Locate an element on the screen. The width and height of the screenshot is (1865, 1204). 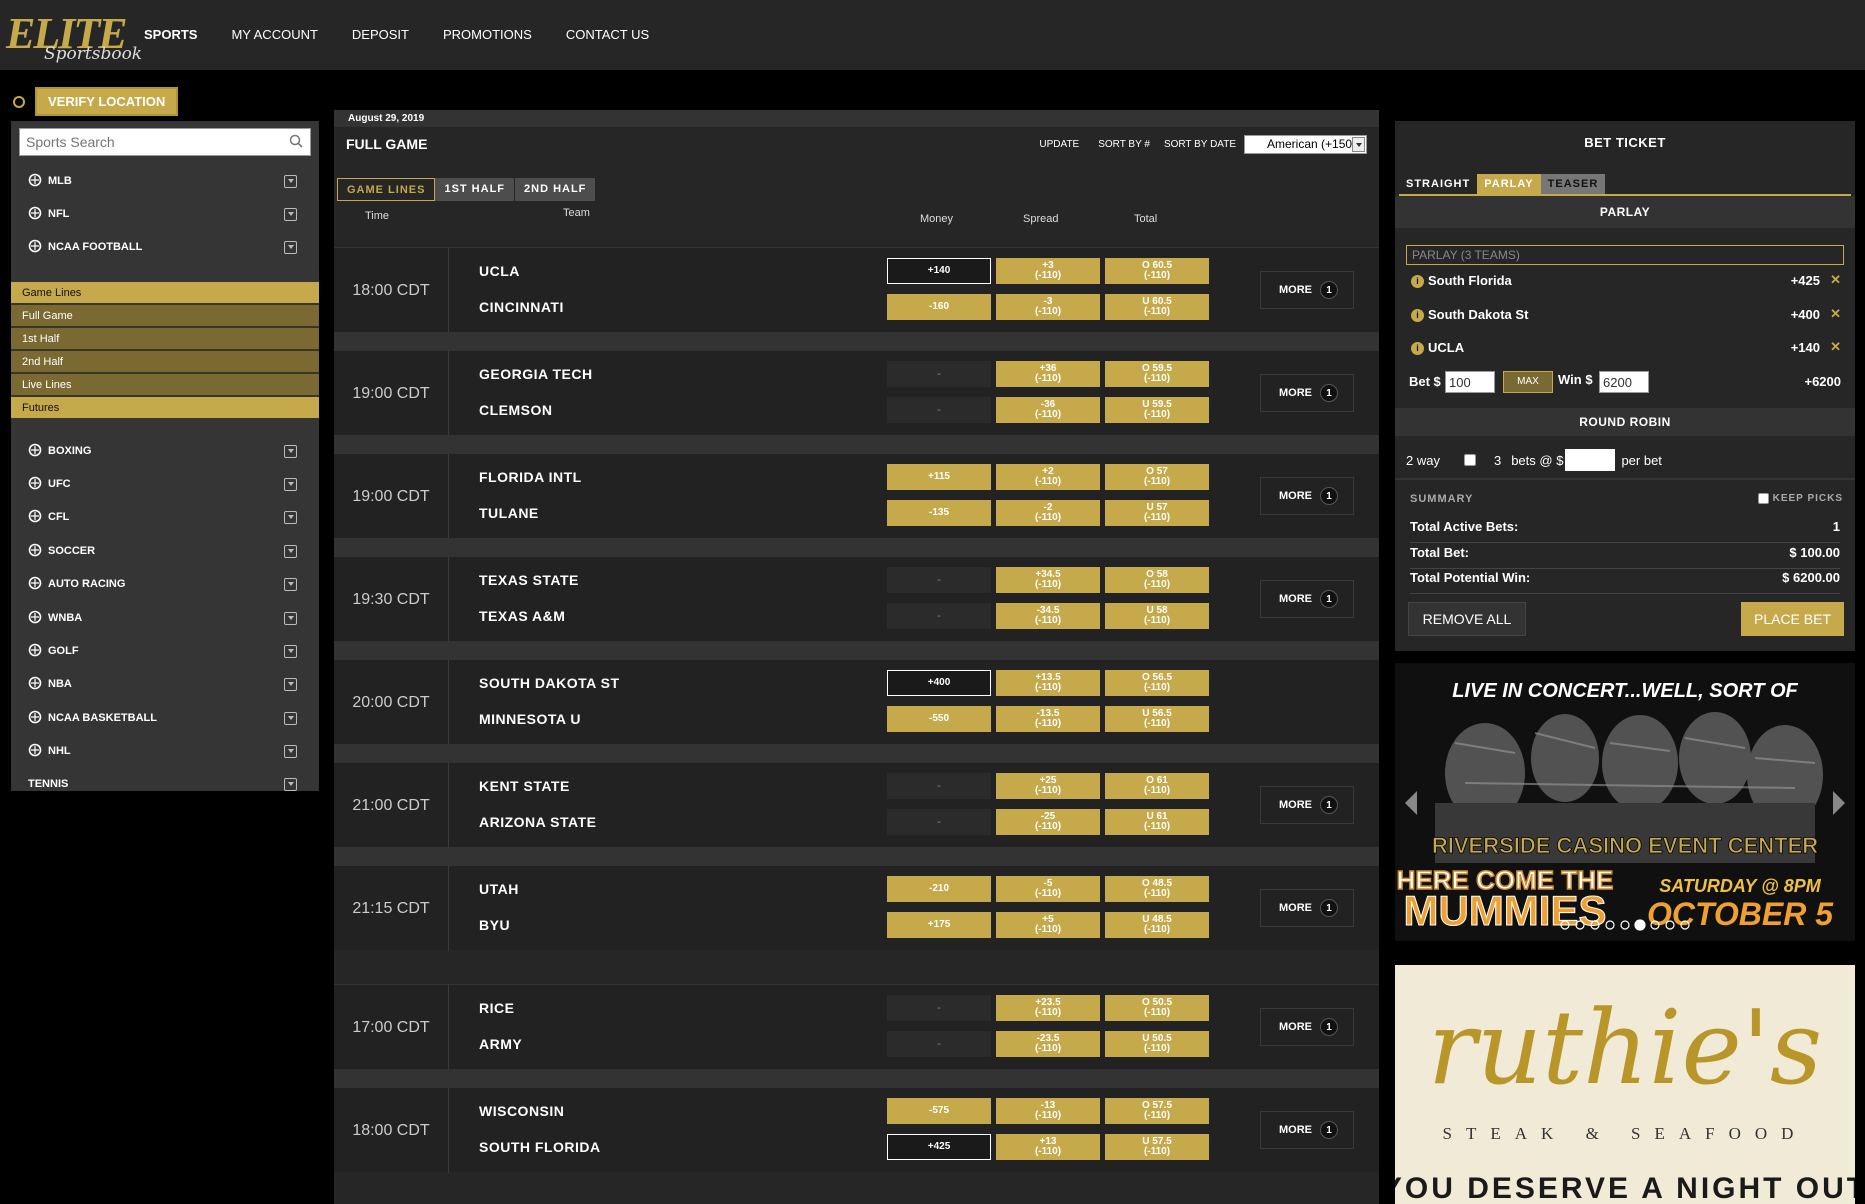
nav-deposit: DEPOSIT is located at coordinates (380, 34).